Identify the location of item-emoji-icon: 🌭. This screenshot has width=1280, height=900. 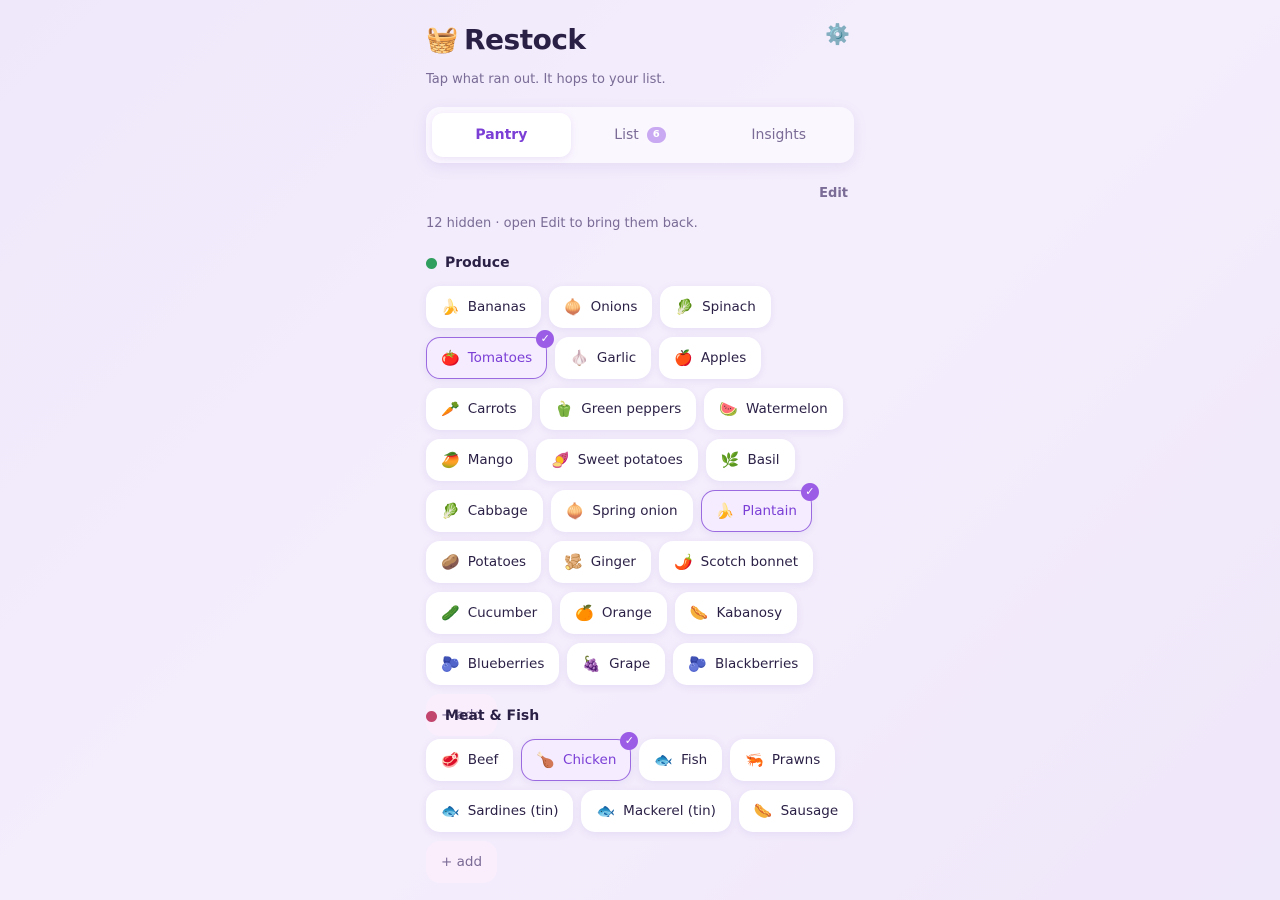
(699, 613).